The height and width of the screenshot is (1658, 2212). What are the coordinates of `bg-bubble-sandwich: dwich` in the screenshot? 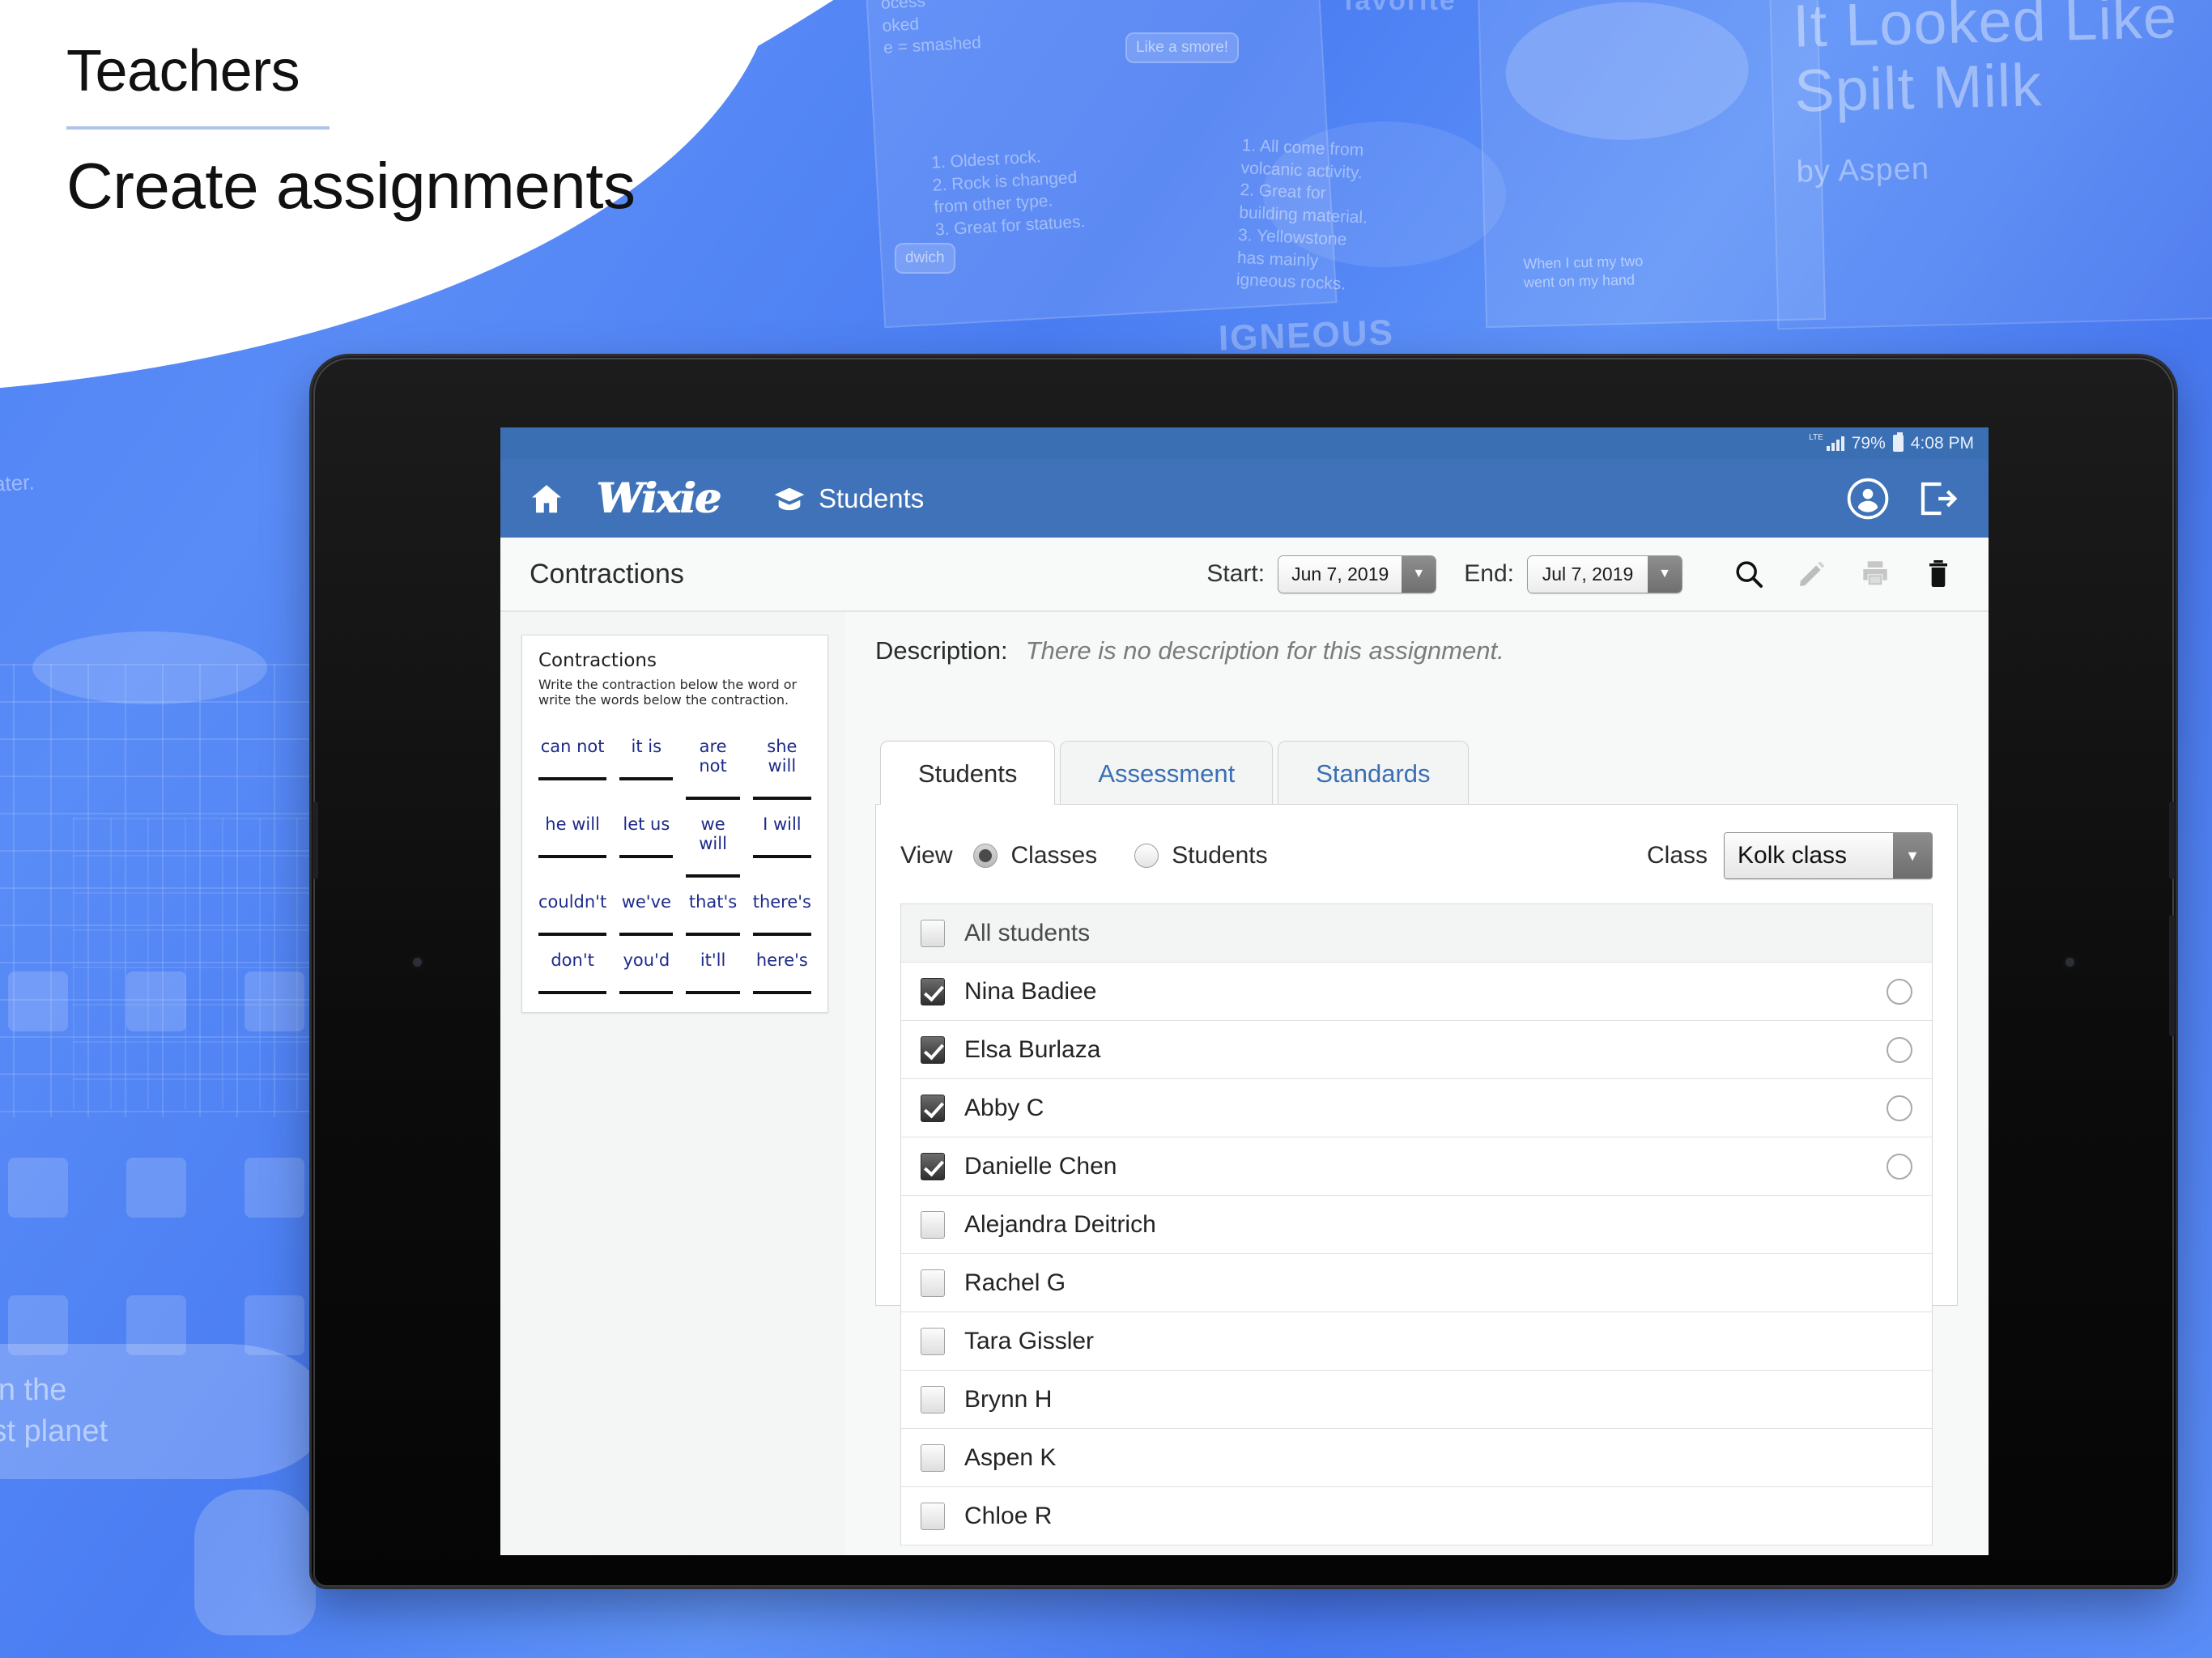 It's located at (925, 258).